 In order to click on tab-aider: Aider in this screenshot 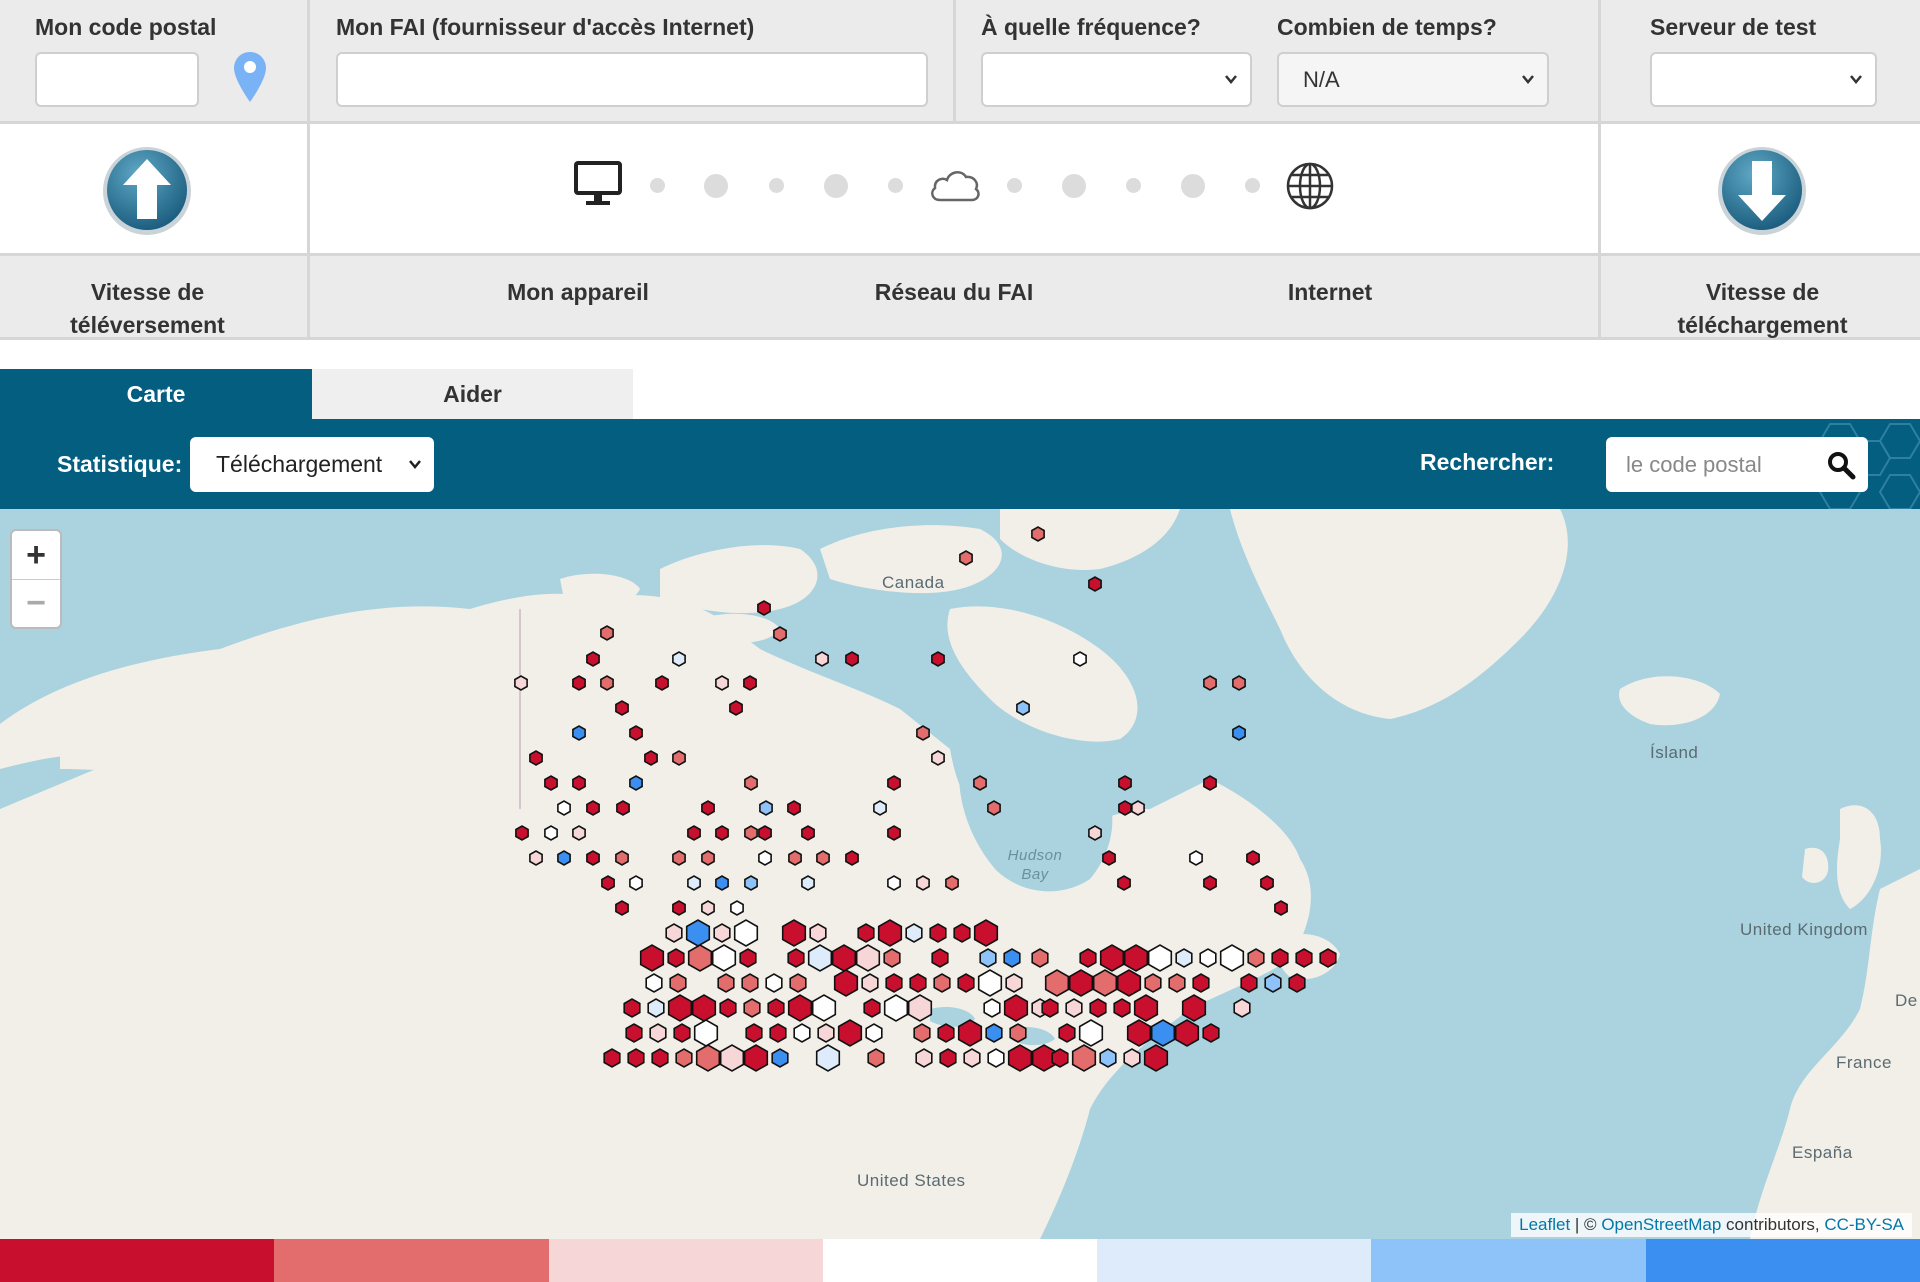, I will do `click(472, 394)`.